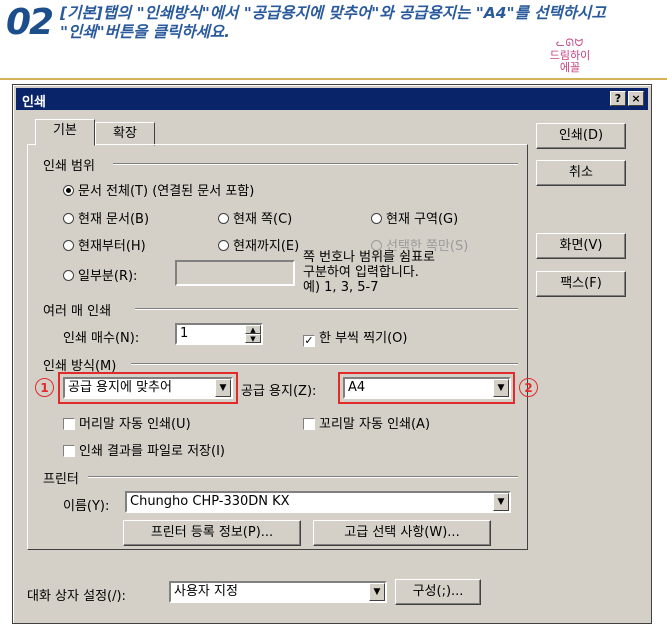 This screenshot has width=667, height=633. I want to click on printer-name-select: Chungho CHP-330DN KX ▼, so click(318, 502).